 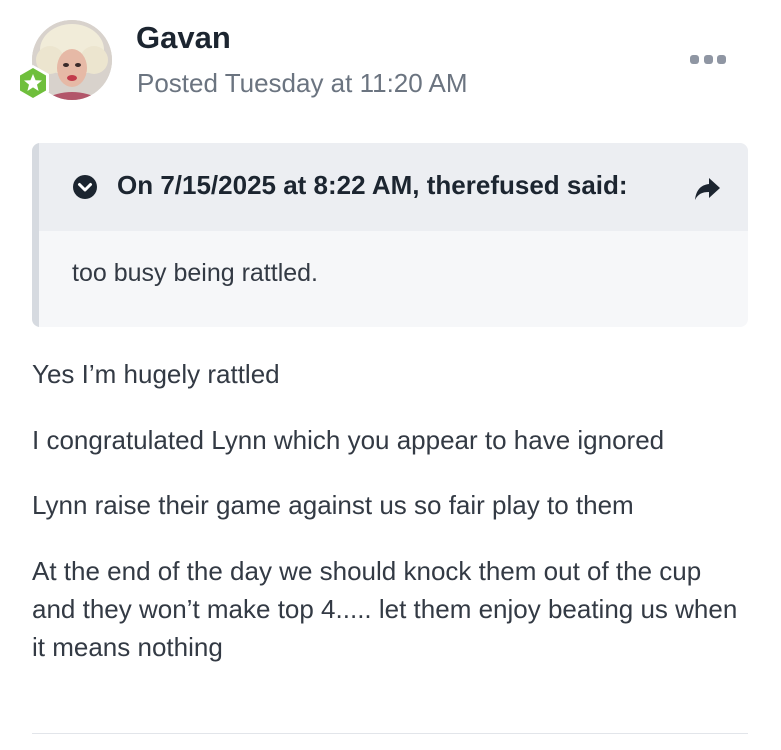 What do you see at coordinates (707, 189) in the screenshot?
I see `share-arrow-icon` at bounding box center [707, 189].